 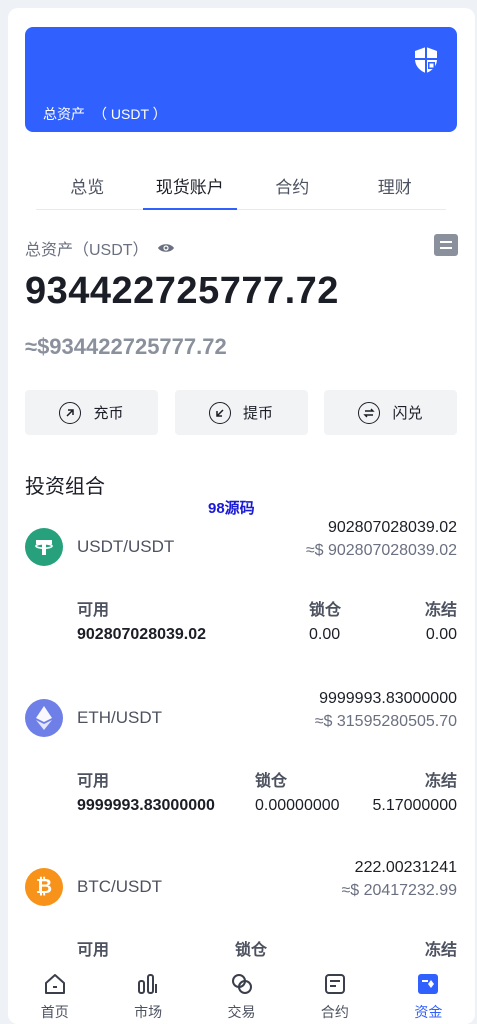 What do you see at coordinates (44, 547) in the screenshot?
I see `tether-icon` at bounding box center [44, 547].